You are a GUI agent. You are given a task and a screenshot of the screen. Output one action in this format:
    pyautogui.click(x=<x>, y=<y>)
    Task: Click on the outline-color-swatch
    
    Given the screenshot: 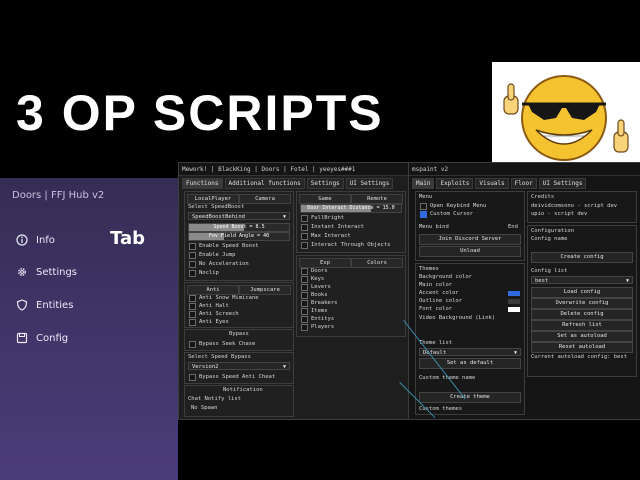 What is the action you would take?
    pyautogui.click(x=514, y=301)
    